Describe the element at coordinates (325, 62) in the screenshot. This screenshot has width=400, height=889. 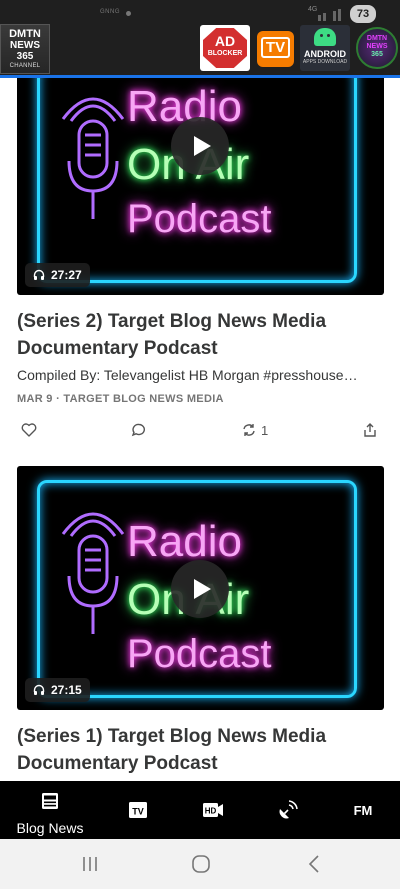
I see `android-sublabel: APPS DOWNLOAD` at that location.